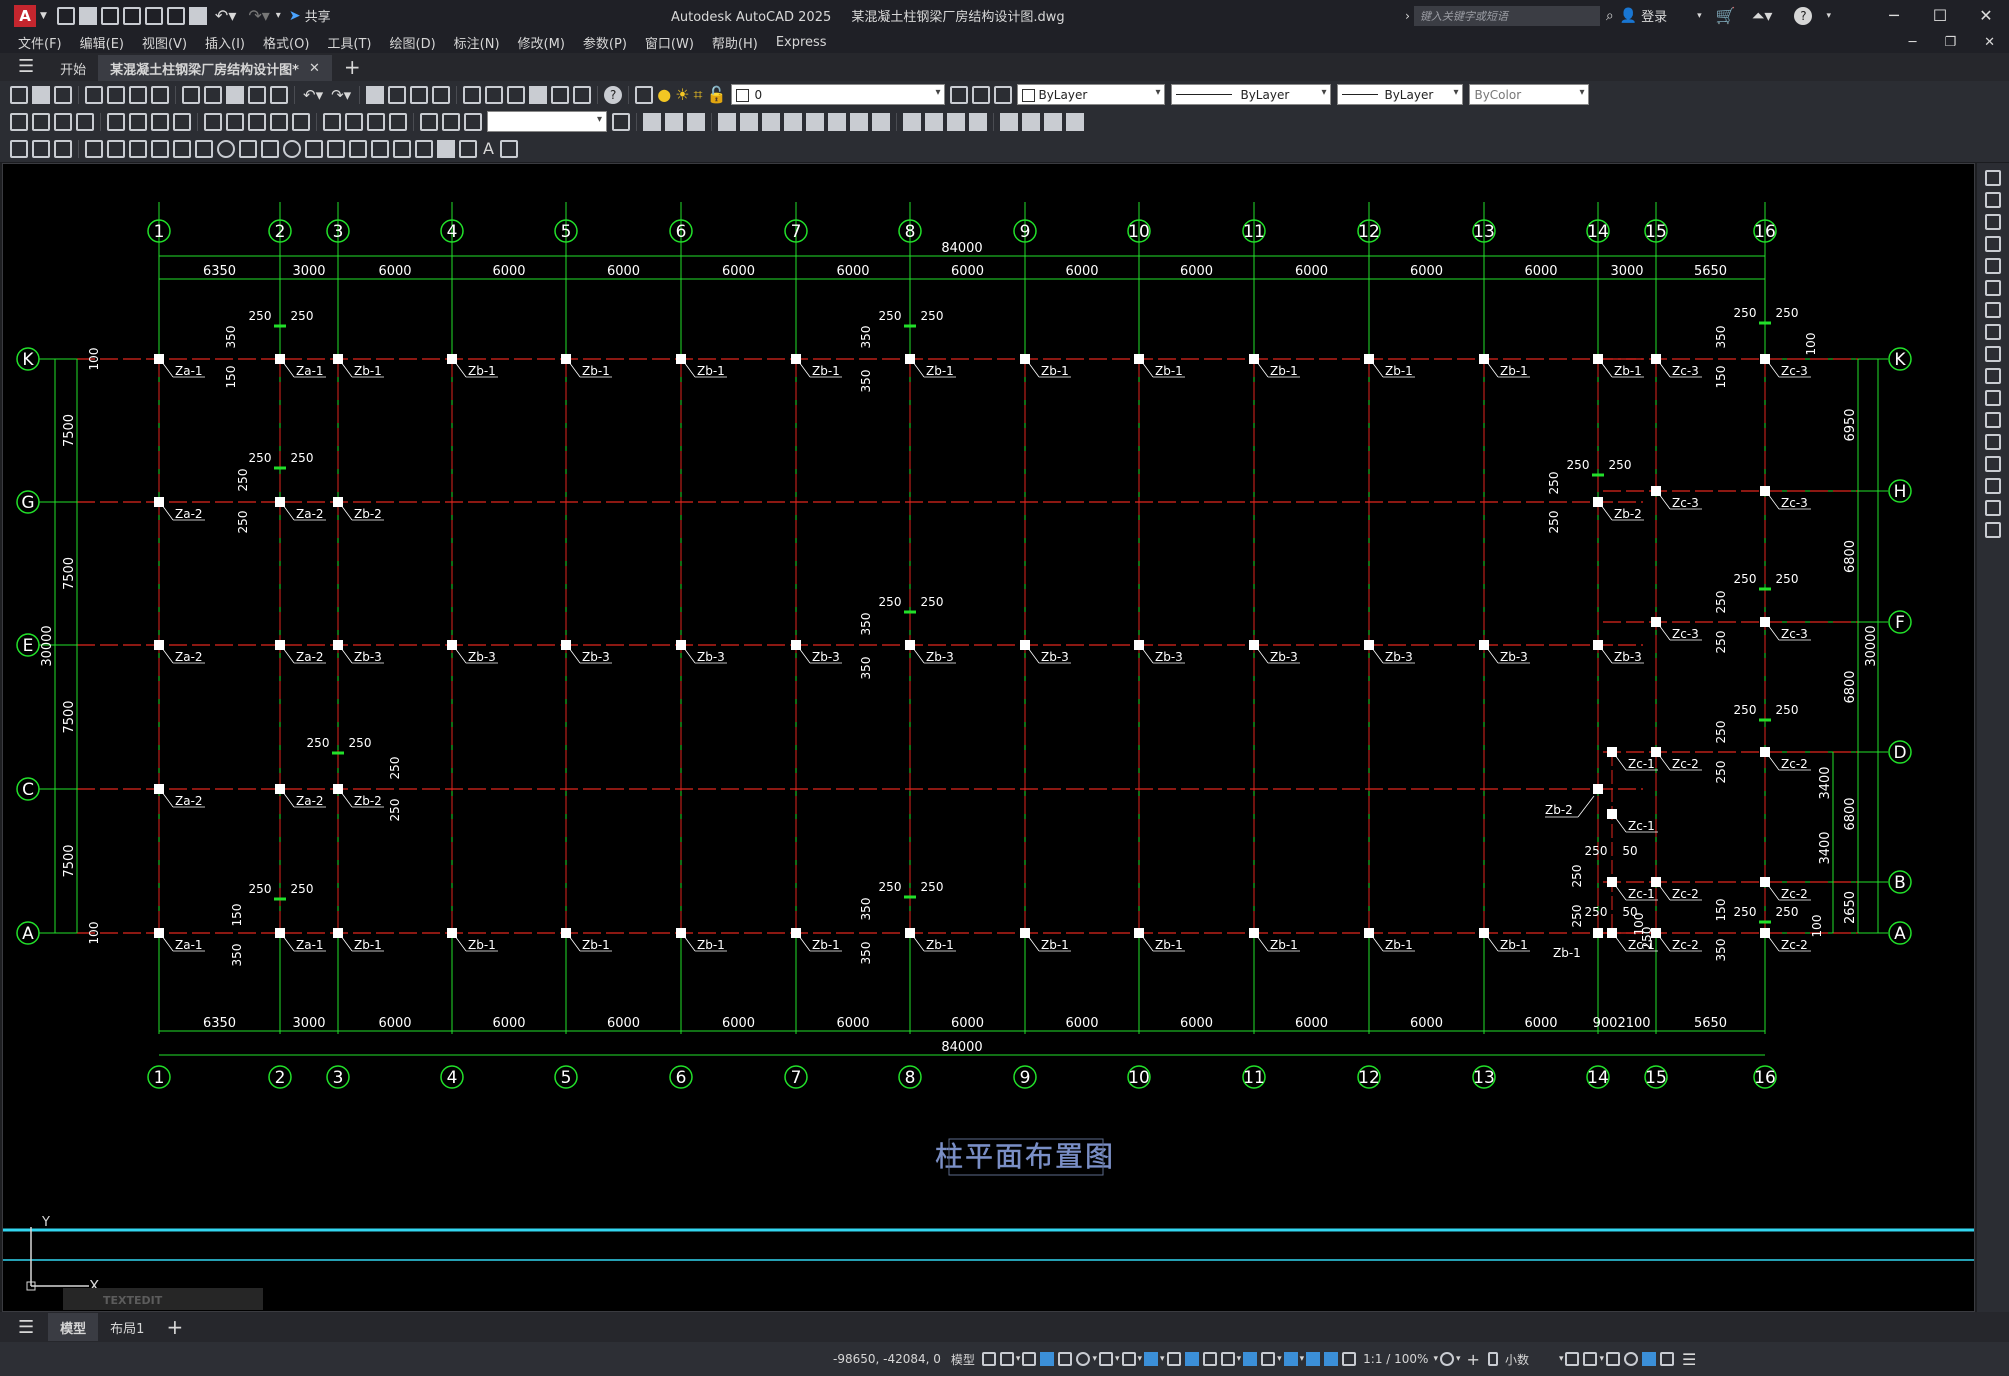 This screenshot has width=2009, height=1376. I want to click on search-expand-icon: ›, so click(1407, 16).